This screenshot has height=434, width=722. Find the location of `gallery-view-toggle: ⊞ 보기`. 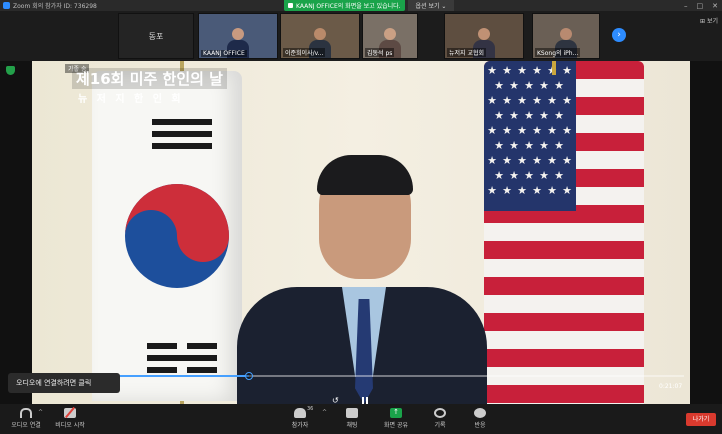

gallery-view-toggle: ⊞ 보기 is located at coordinates (709, 20).